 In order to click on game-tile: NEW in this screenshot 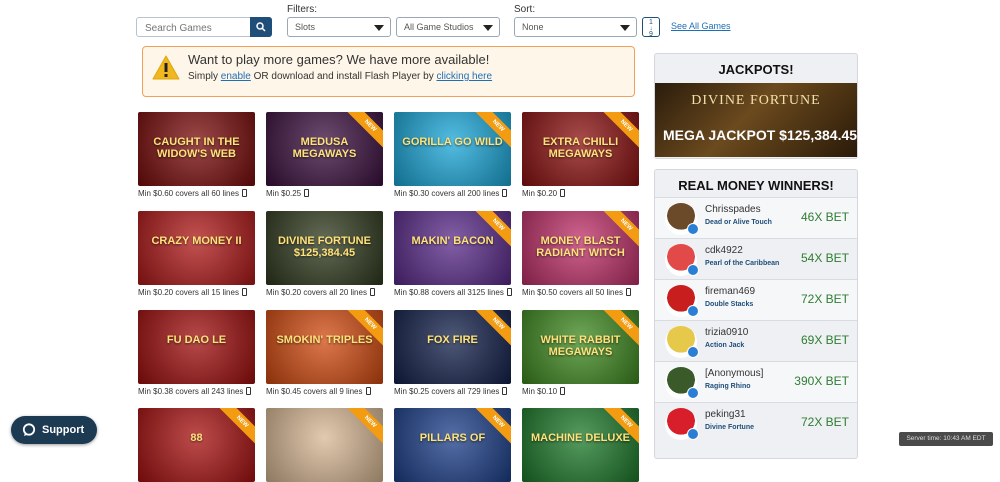, I will do `click(324, 445)`.